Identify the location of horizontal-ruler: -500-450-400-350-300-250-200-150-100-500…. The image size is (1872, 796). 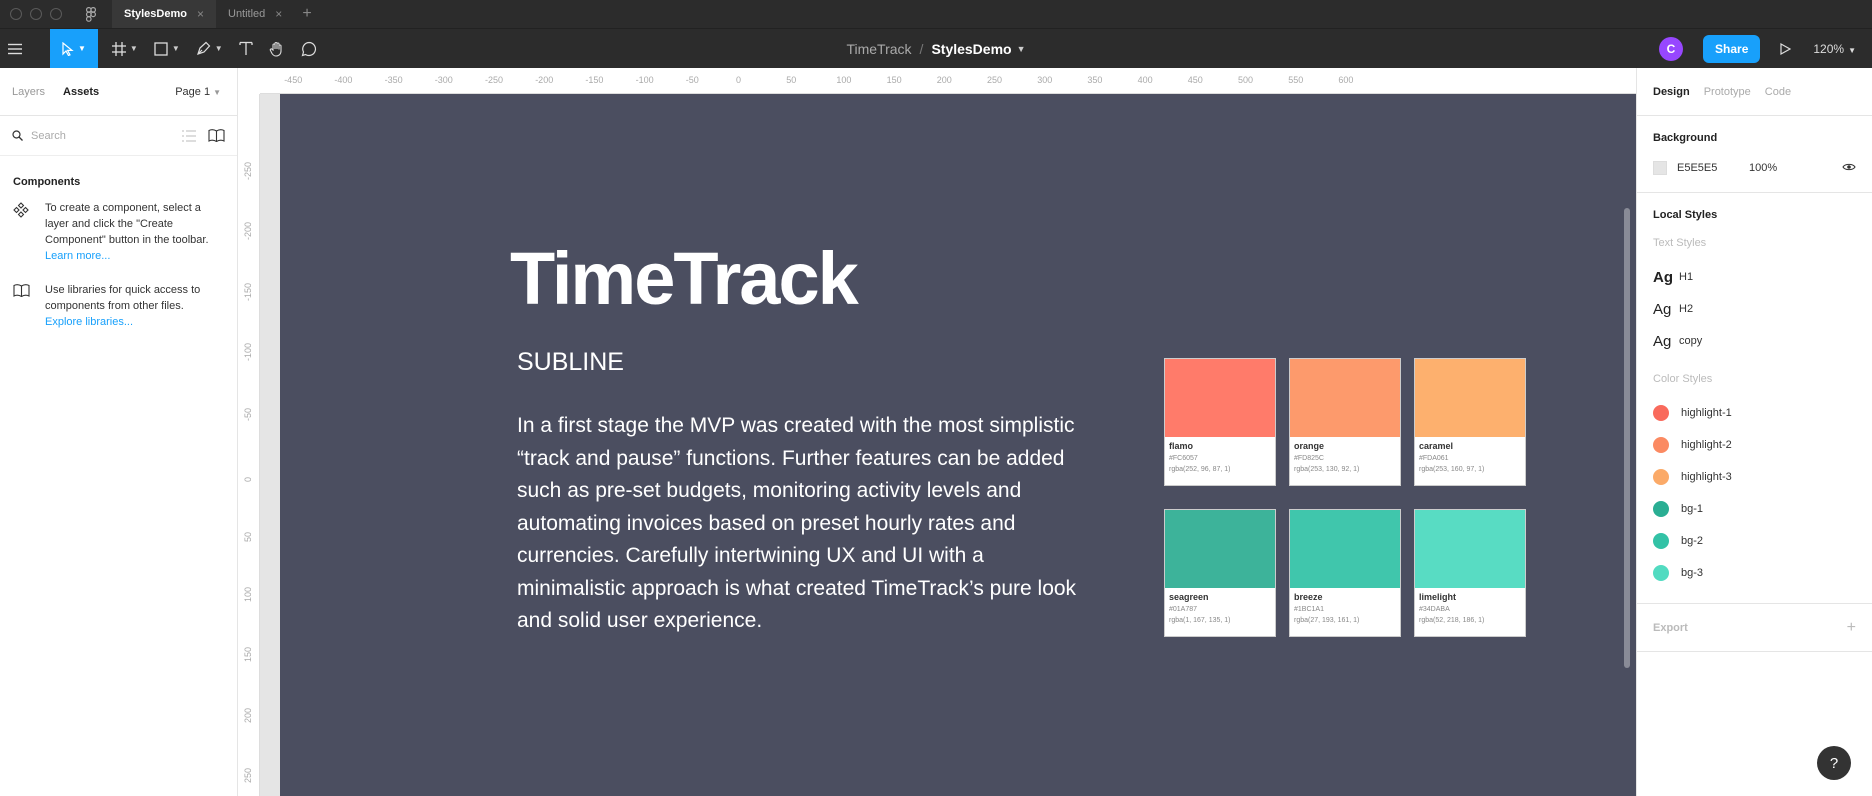
(937, 81).